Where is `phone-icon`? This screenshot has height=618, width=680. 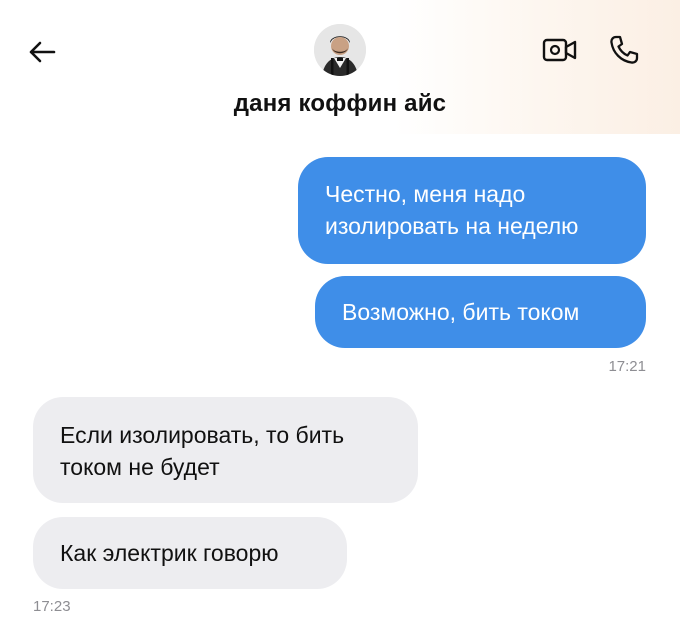
phone-icon is located at coordinates (624, 49).